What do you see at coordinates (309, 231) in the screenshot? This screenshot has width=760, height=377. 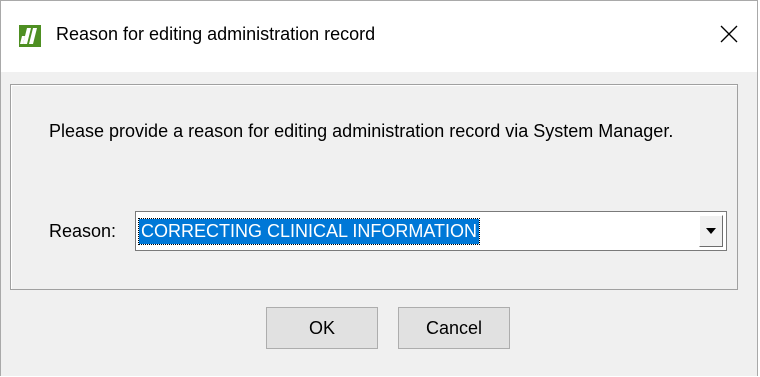 I see `reason-selected-value: CORRECTING CLINICAL INFORMATION` at bounding box center [309, 231].